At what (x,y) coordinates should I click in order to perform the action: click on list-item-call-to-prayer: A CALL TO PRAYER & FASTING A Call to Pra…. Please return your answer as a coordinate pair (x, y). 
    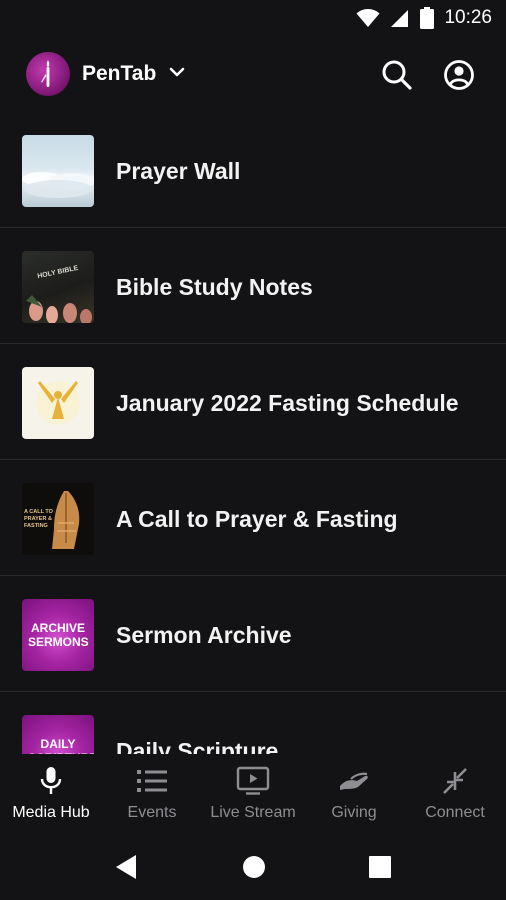
    Looking at the image, I should click on (253, 518).